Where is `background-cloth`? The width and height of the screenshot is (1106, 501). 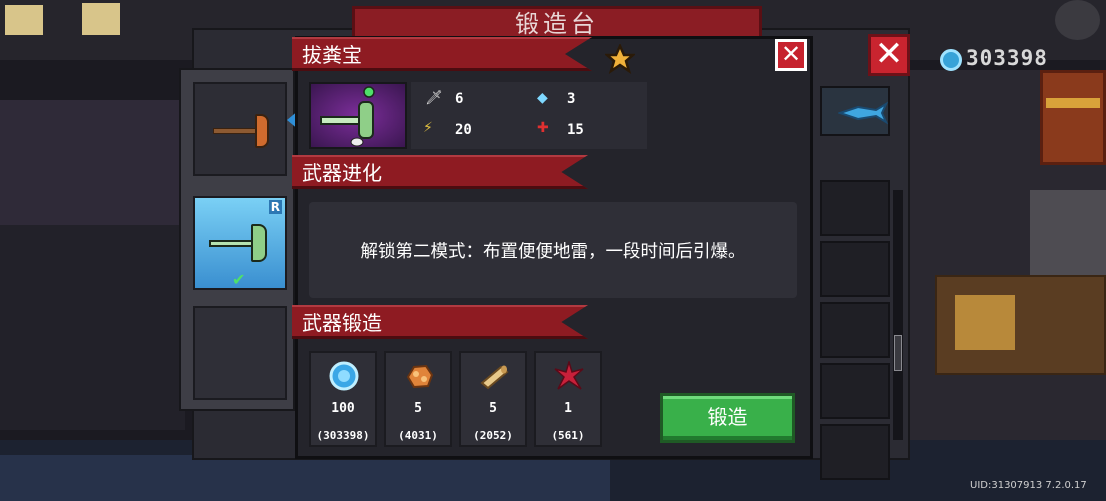
background-cloth is located at coordinates (1068, 235).